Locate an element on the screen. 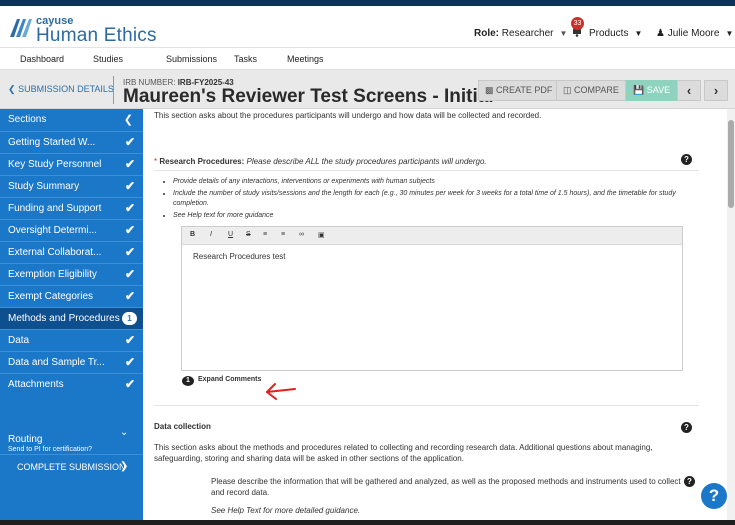 Image resolution: width=735 pixels, height=525 pixels. sidebar-item-label: Methods and Procedures is located at coordinates (64, 318).